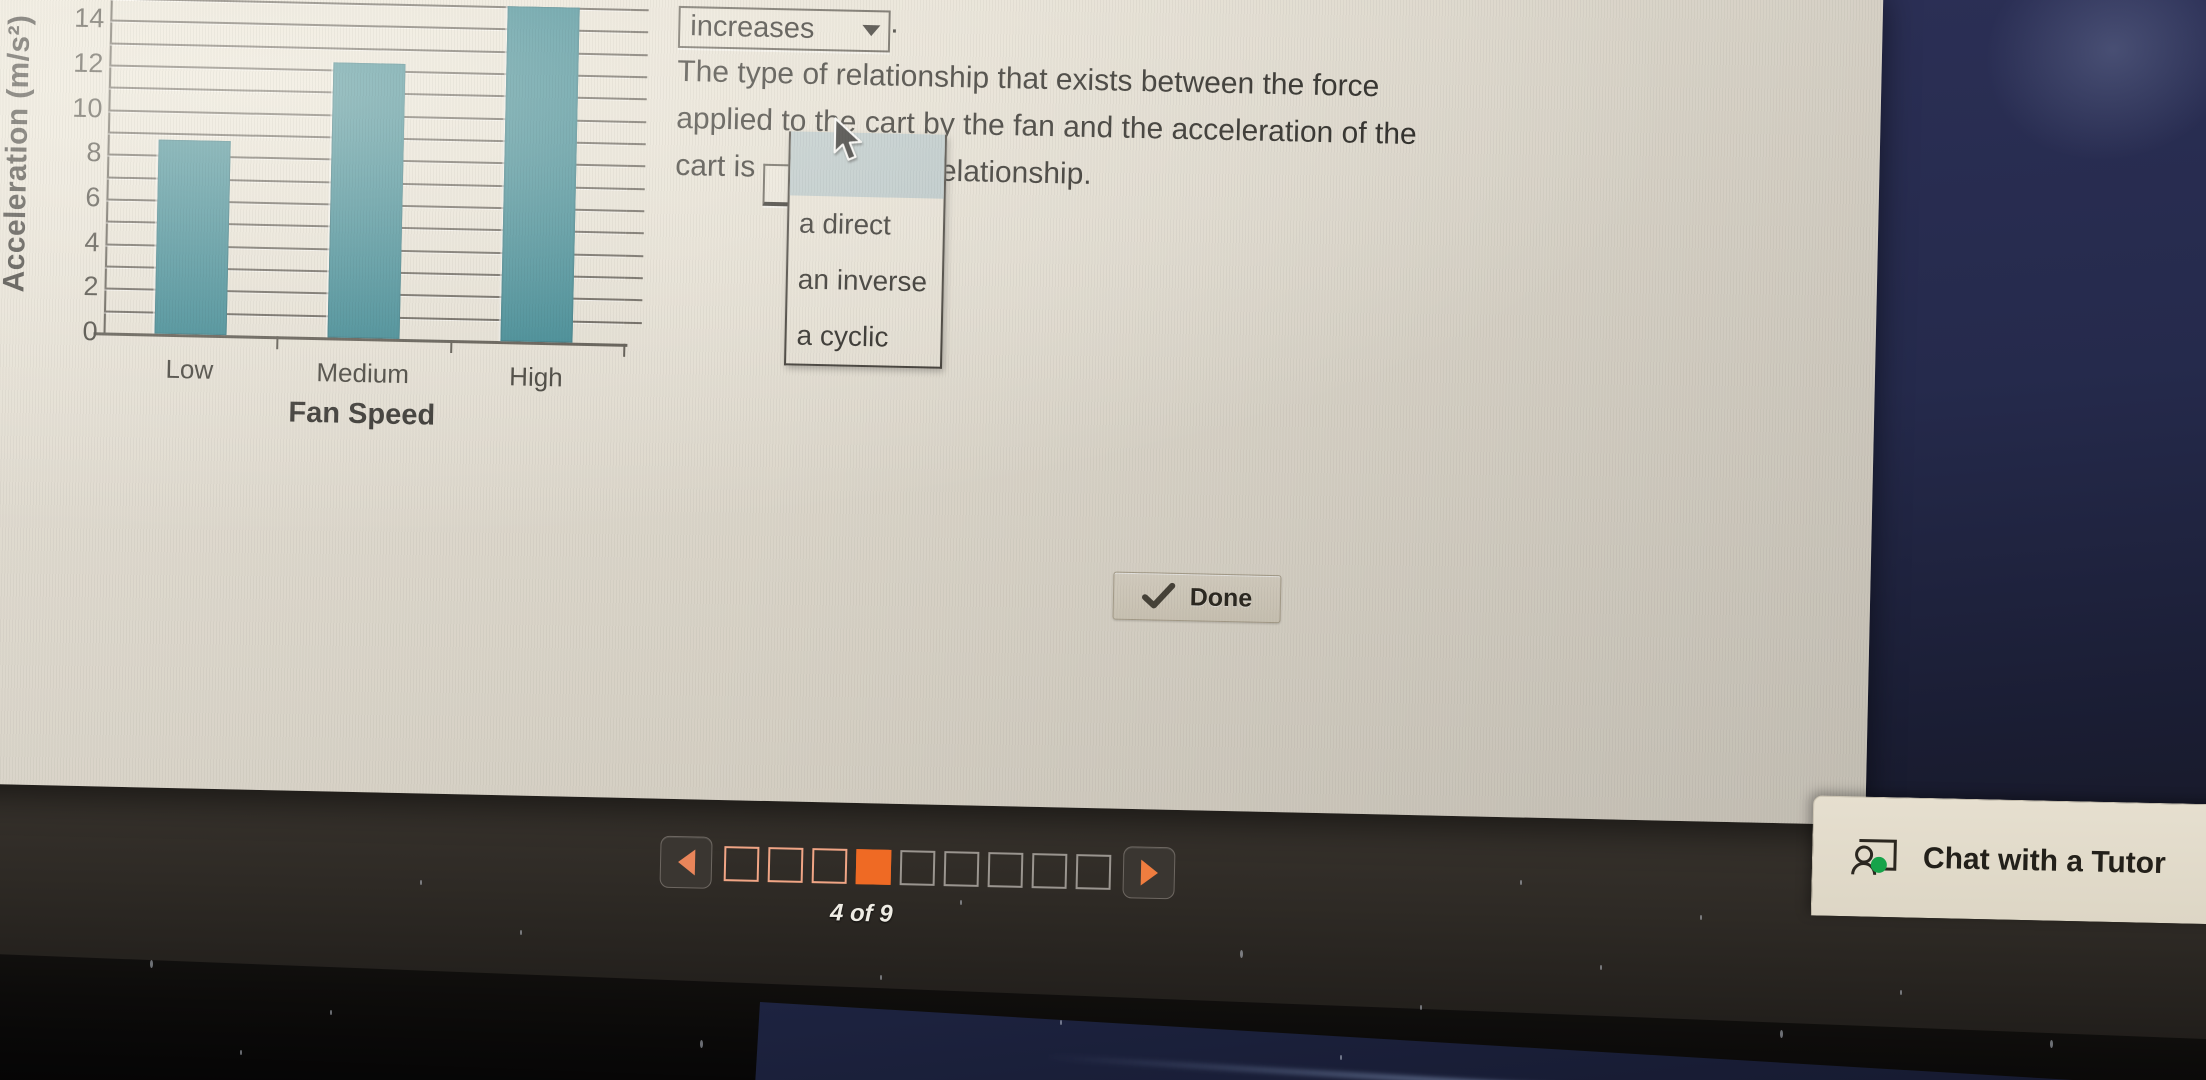 The height and width of the screenshot is (1080, 2206). What do you see at coordinates (895, 23) in the screenshot?
I see `trailing-period: .` at bounding box center [895, 23].